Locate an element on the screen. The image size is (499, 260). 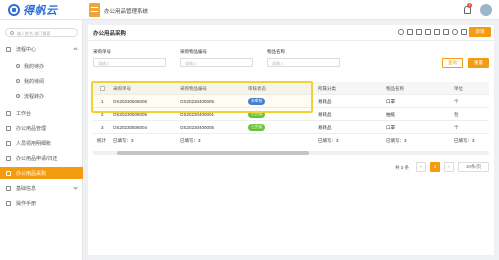
refresh-icon is located at coordinates (401, 32).